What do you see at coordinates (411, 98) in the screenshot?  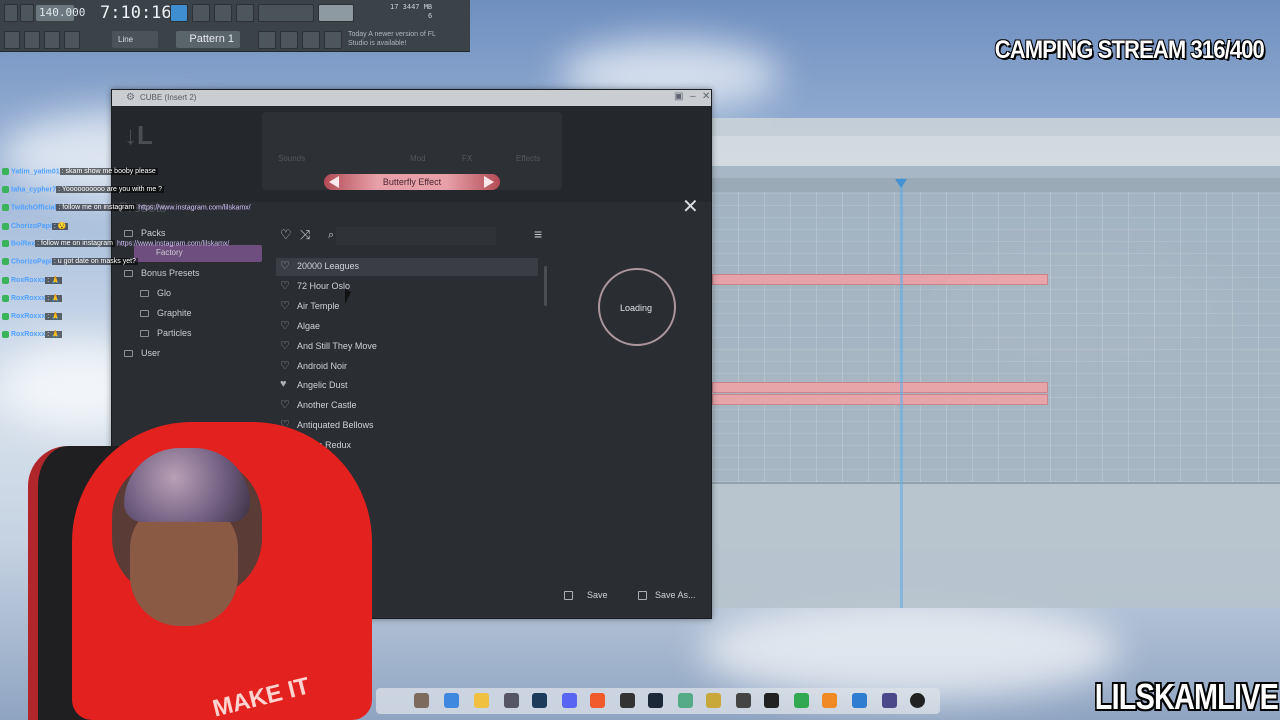 I see `plugin-titlebar: ⚙ CUBE (Insert 2) ▣ – ✕` at bounding box center [411, 98].